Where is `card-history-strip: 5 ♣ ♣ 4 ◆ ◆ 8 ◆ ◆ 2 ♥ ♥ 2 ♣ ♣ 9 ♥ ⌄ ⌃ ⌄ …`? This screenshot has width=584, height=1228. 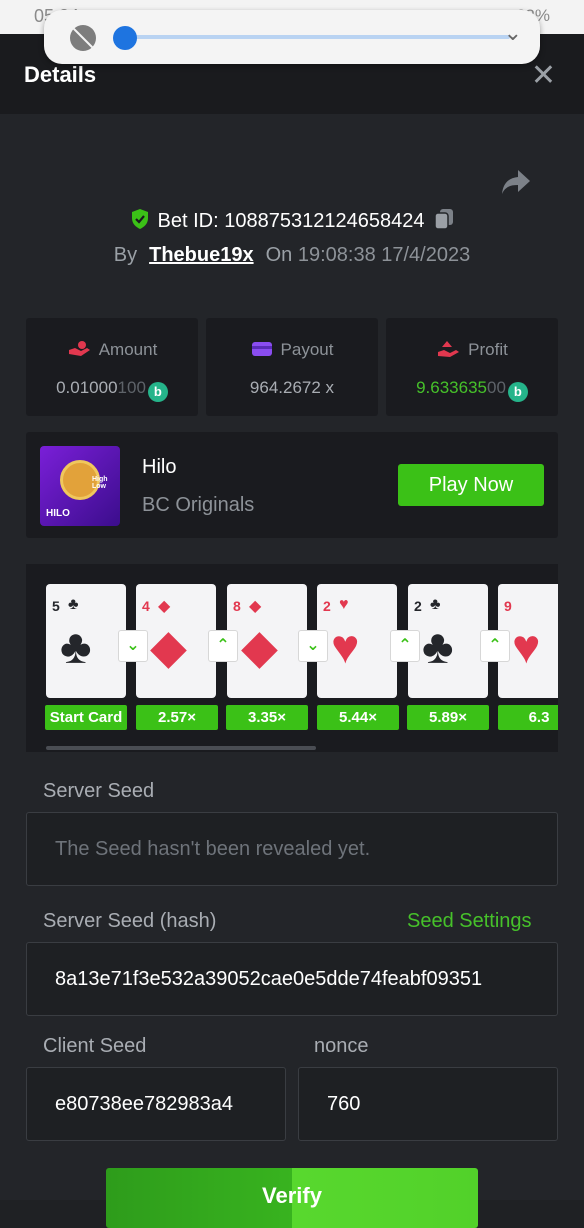
card-history-strip: 5 ♣ ♣ 4 ◆ ◆ 8 ◆ ◆ 2 ♥ ♥ 2 ♣ ♣ 9 ♥ ⌄ ⌃ ⌄ … is located at coordinates (292, 658).